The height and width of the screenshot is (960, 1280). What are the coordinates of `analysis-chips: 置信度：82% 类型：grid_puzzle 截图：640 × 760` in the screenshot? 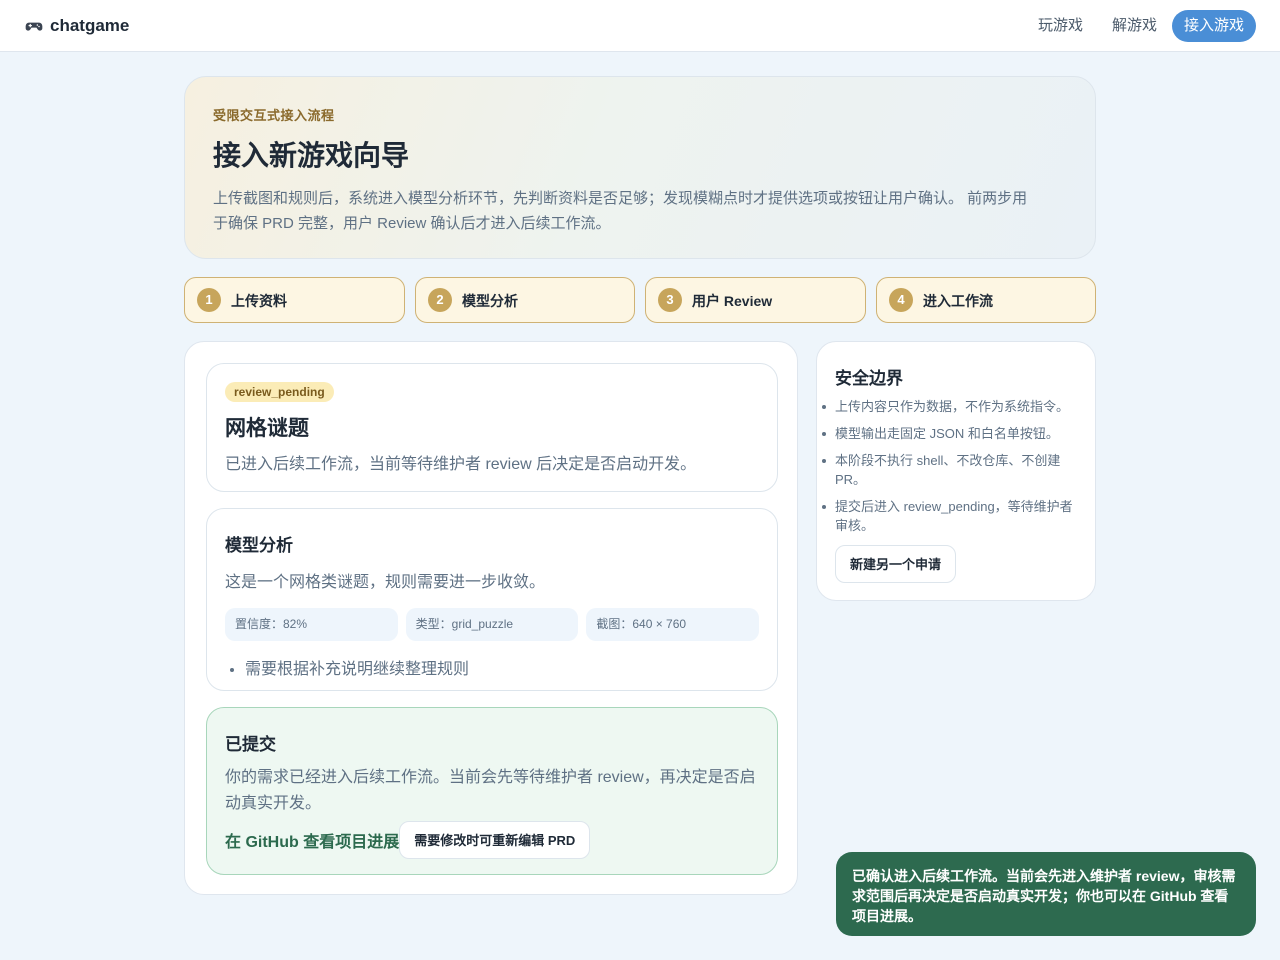 It's located at (492, 624).